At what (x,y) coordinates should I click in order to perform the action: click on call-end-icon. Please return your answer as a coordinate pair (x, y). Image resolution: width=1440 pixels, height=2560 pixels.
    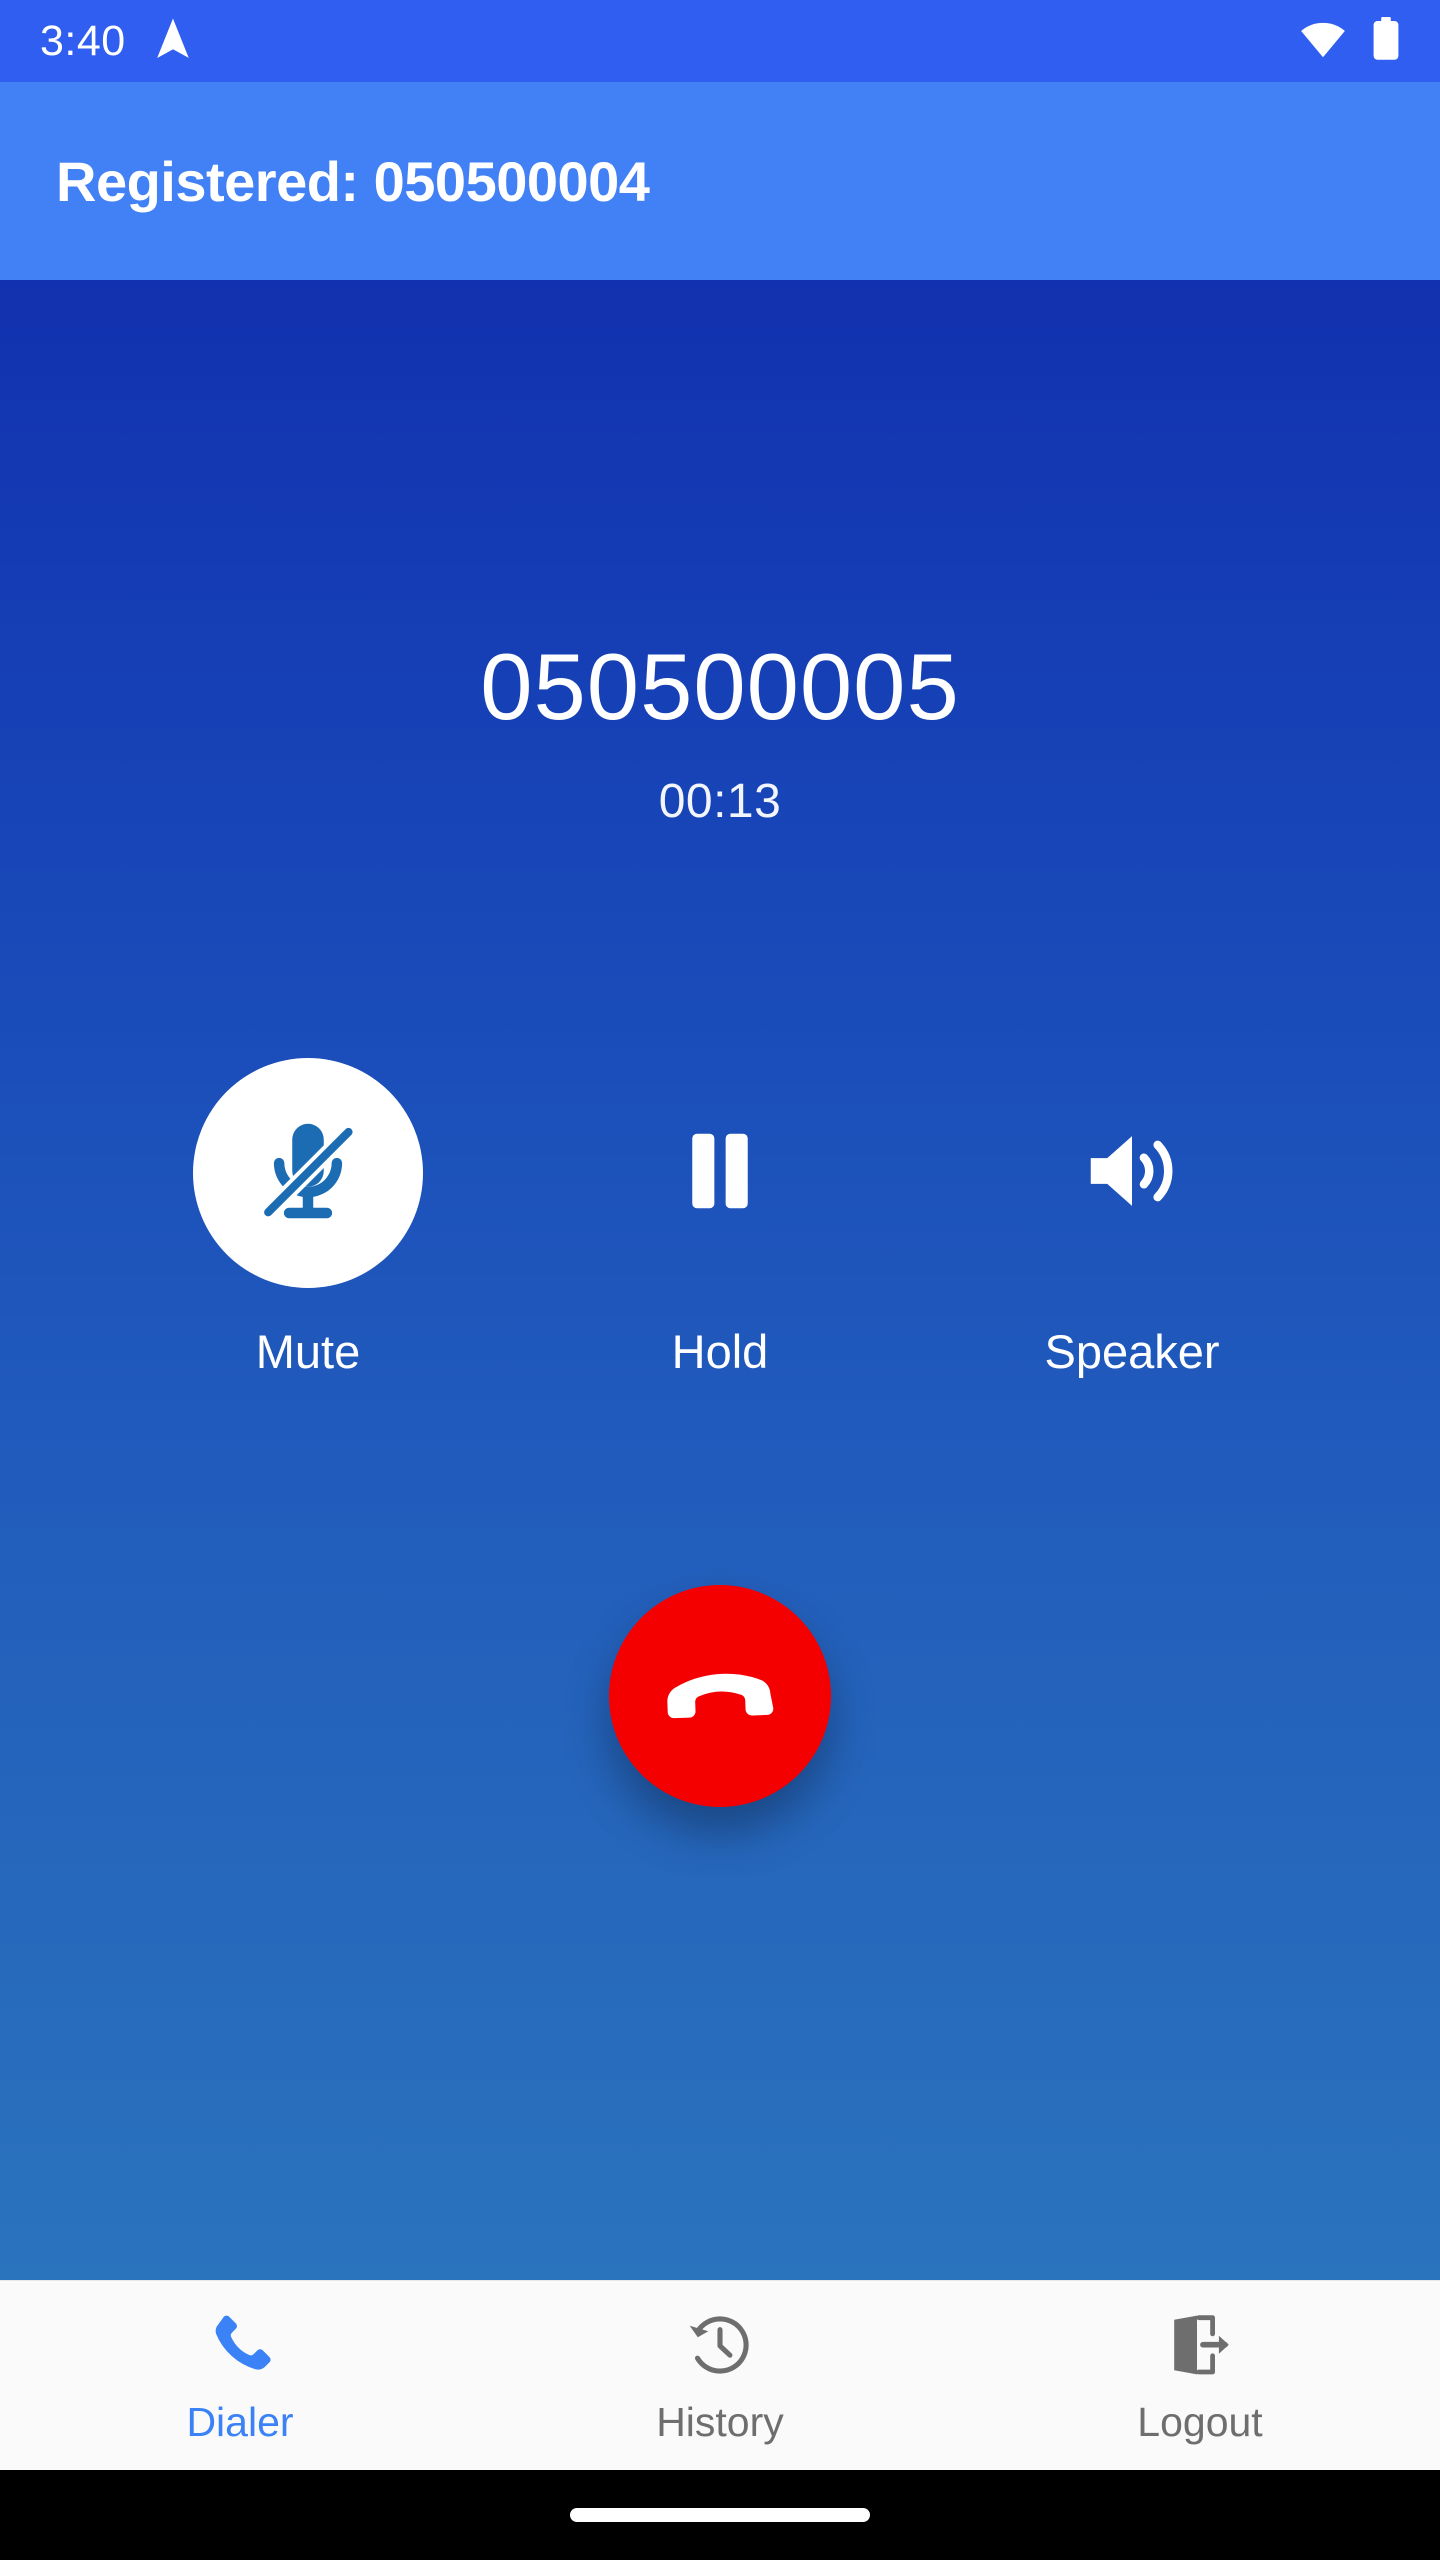
    Looking at the image, I should click on (720, 1696).